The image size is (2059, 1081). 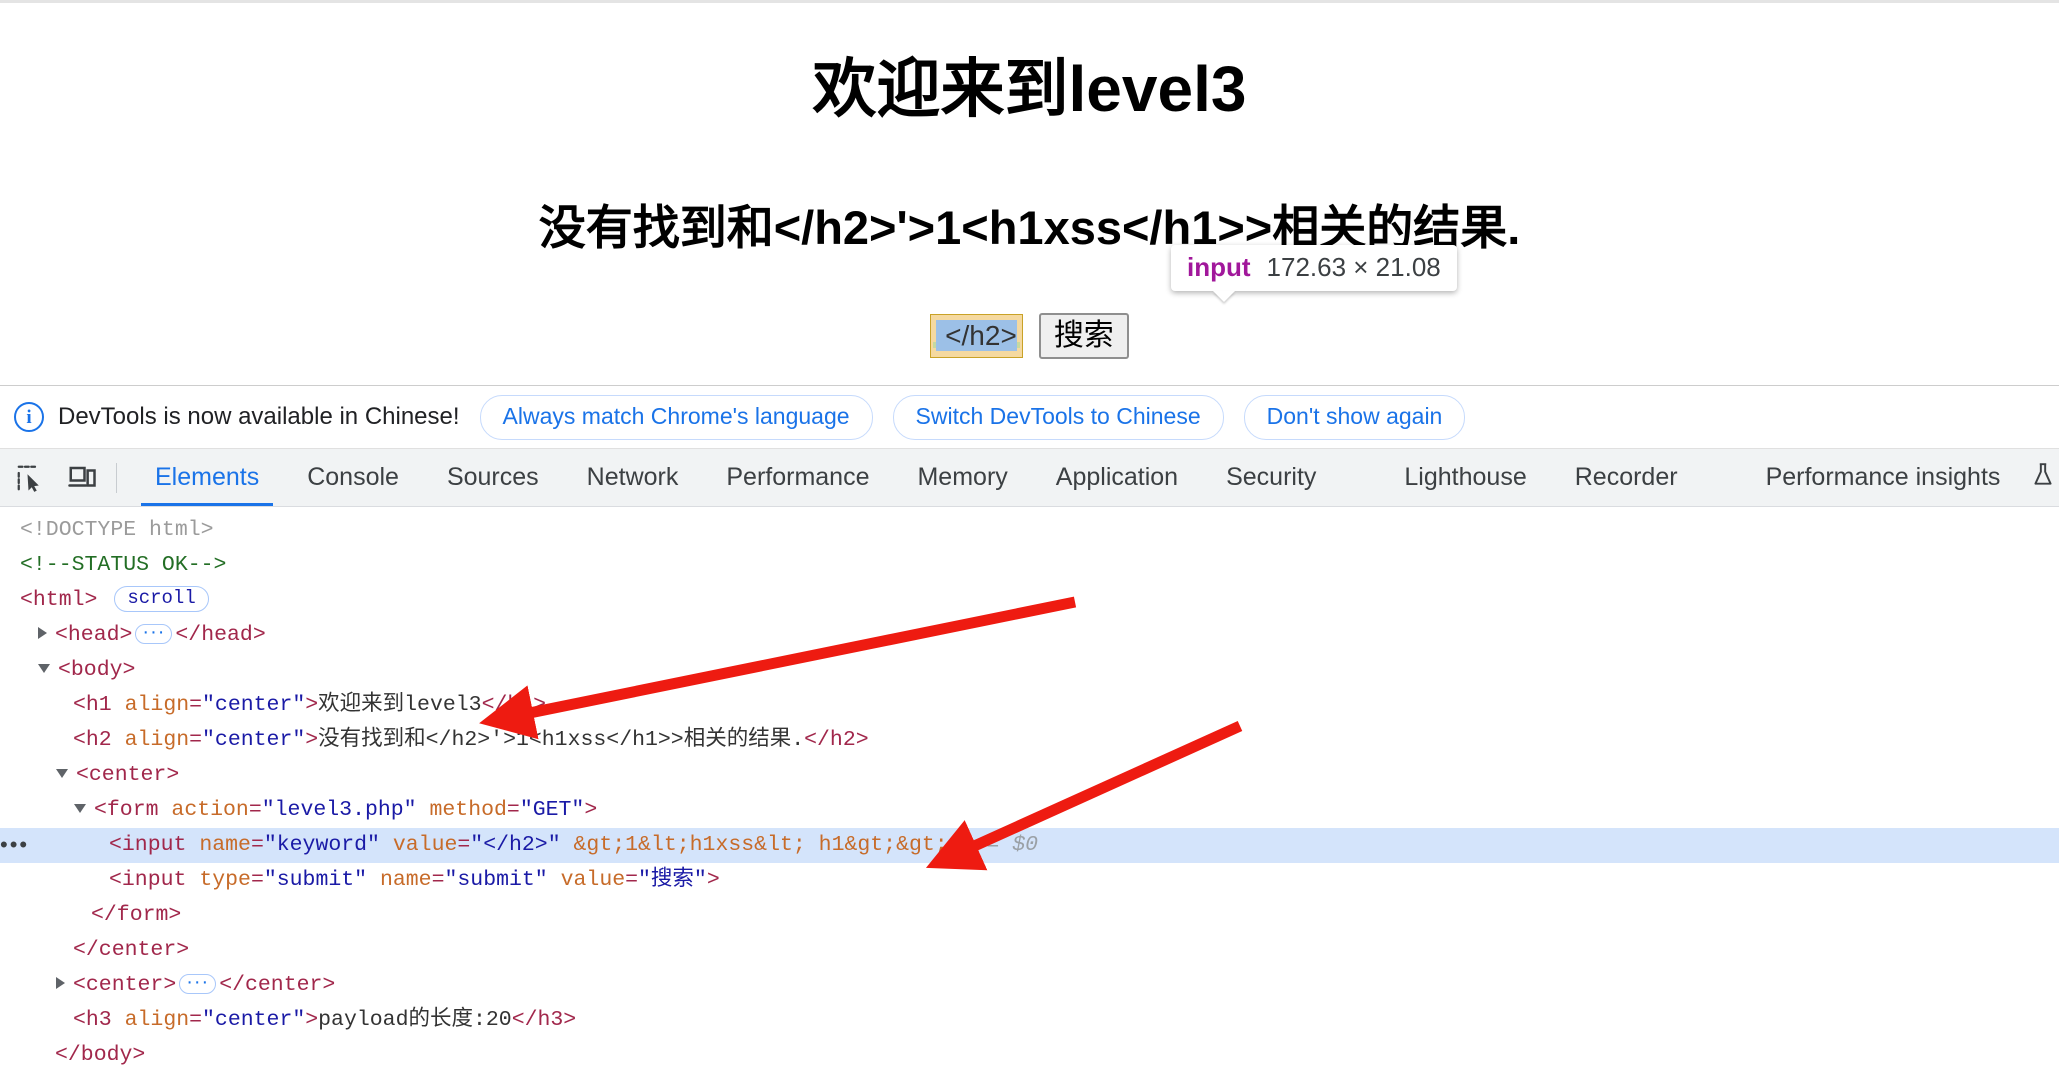 I want to click on submit-attr-name: name, so click(x=405, y=880).